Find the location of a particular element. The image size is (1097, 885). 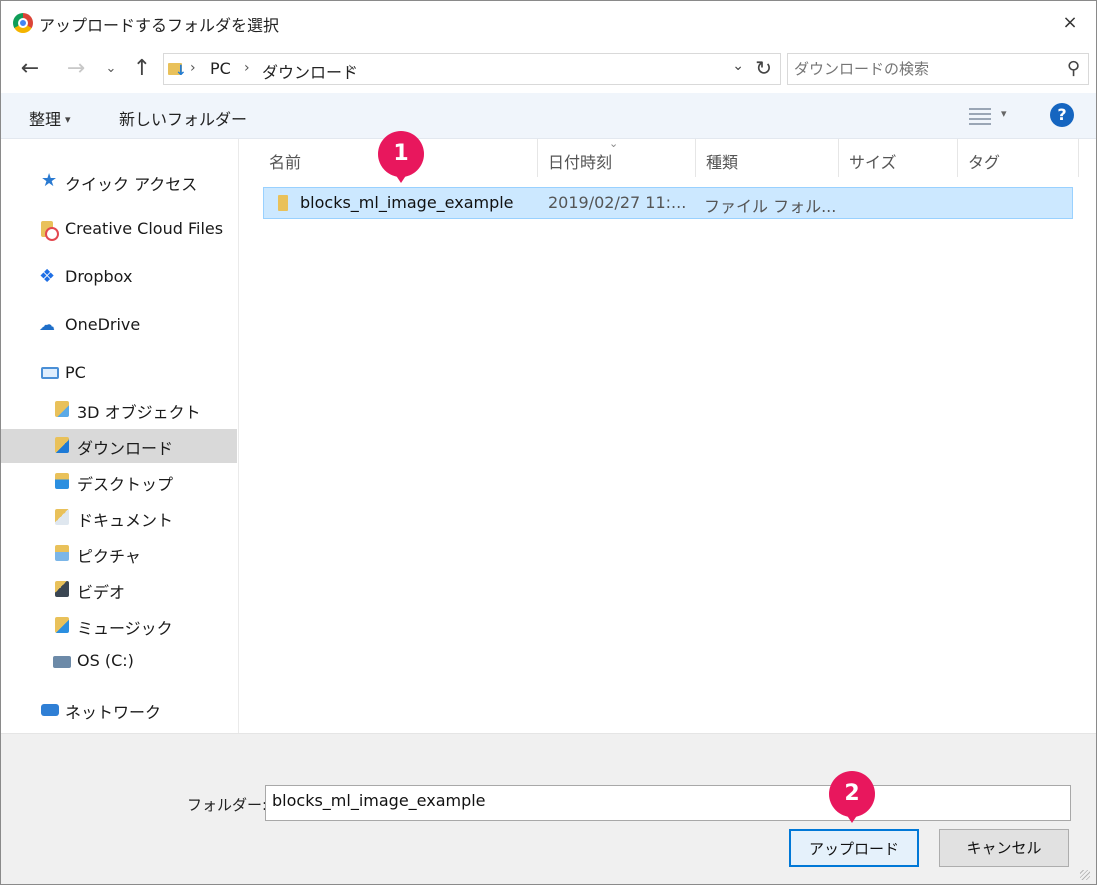

close-icon: × is located at coordinates (1070, 23).